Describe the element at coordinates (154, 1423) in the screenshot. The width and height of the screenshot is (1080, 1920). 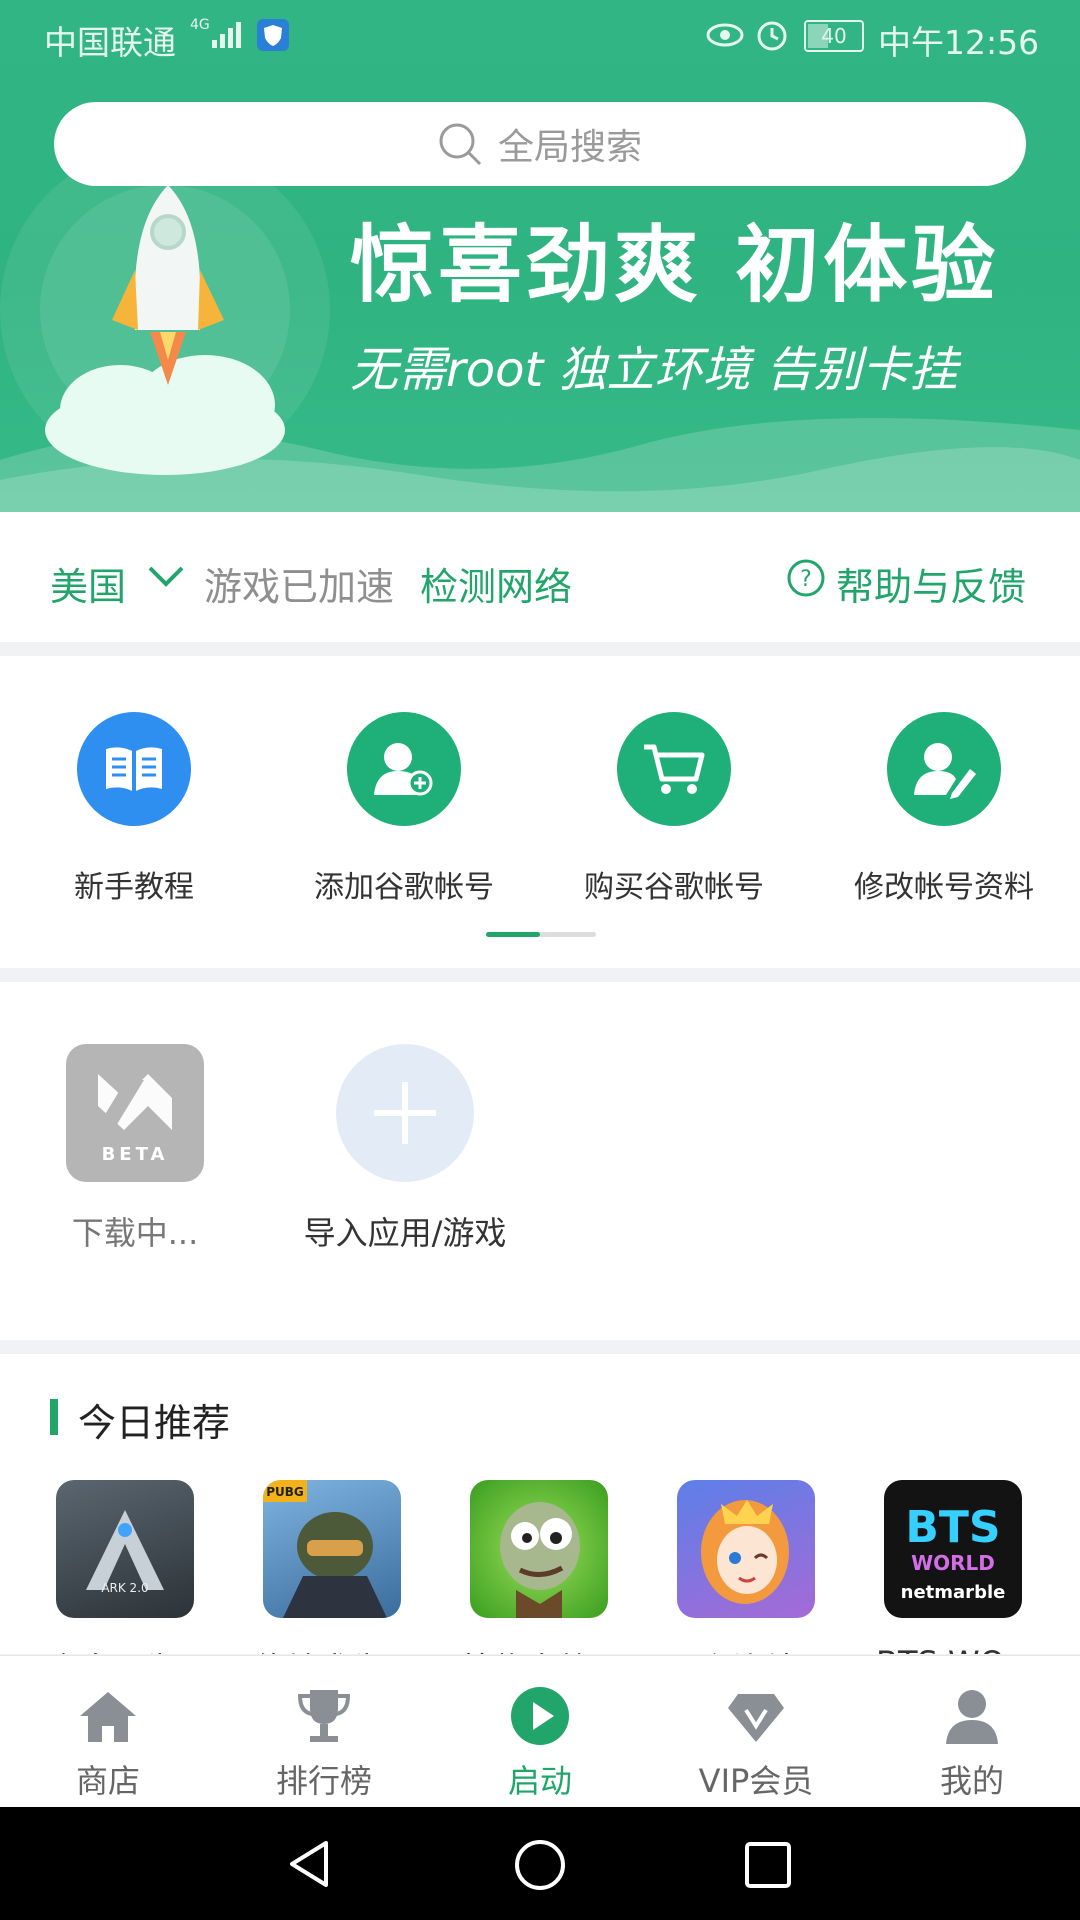
I see `section-title: 今日推荐` at that location.